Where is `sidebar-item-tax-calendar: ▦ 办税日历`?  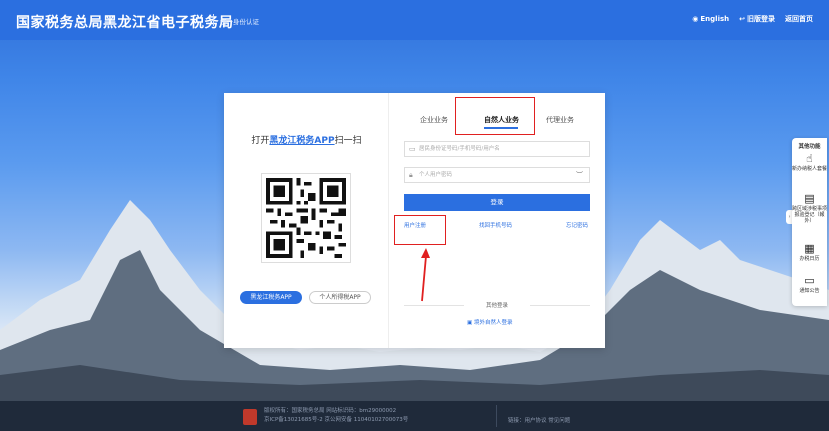 sidebar-item-tax-calendar: ▦ 办税日历 is located at coordinates (809, 252).